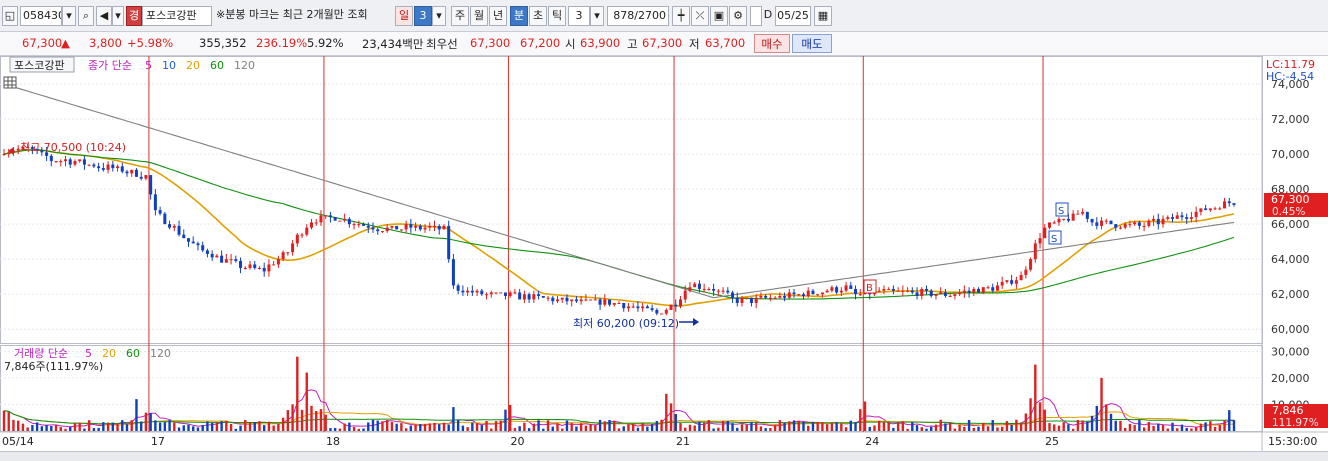 This screenshot has width=1328, height=461. What do you see at coordinates (597, 16) in the screenshot?
I see `interval-dropdown-icon: ▾` at bounding box center [597, 16].